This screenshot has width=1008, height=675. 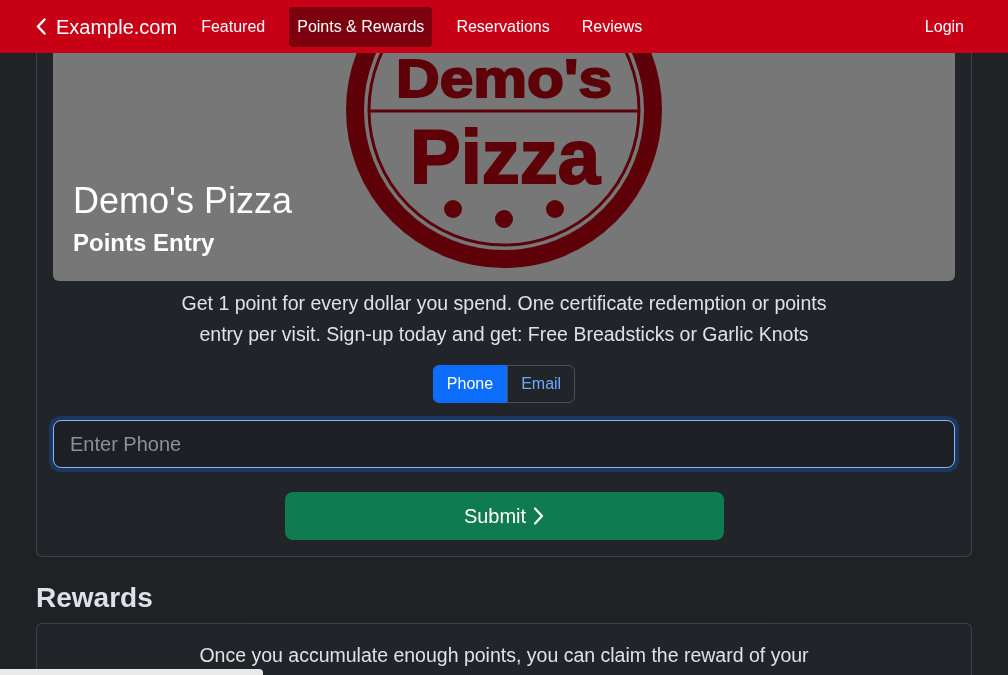 I want to click on submit-button: Submit, so click(x=504, y=516).